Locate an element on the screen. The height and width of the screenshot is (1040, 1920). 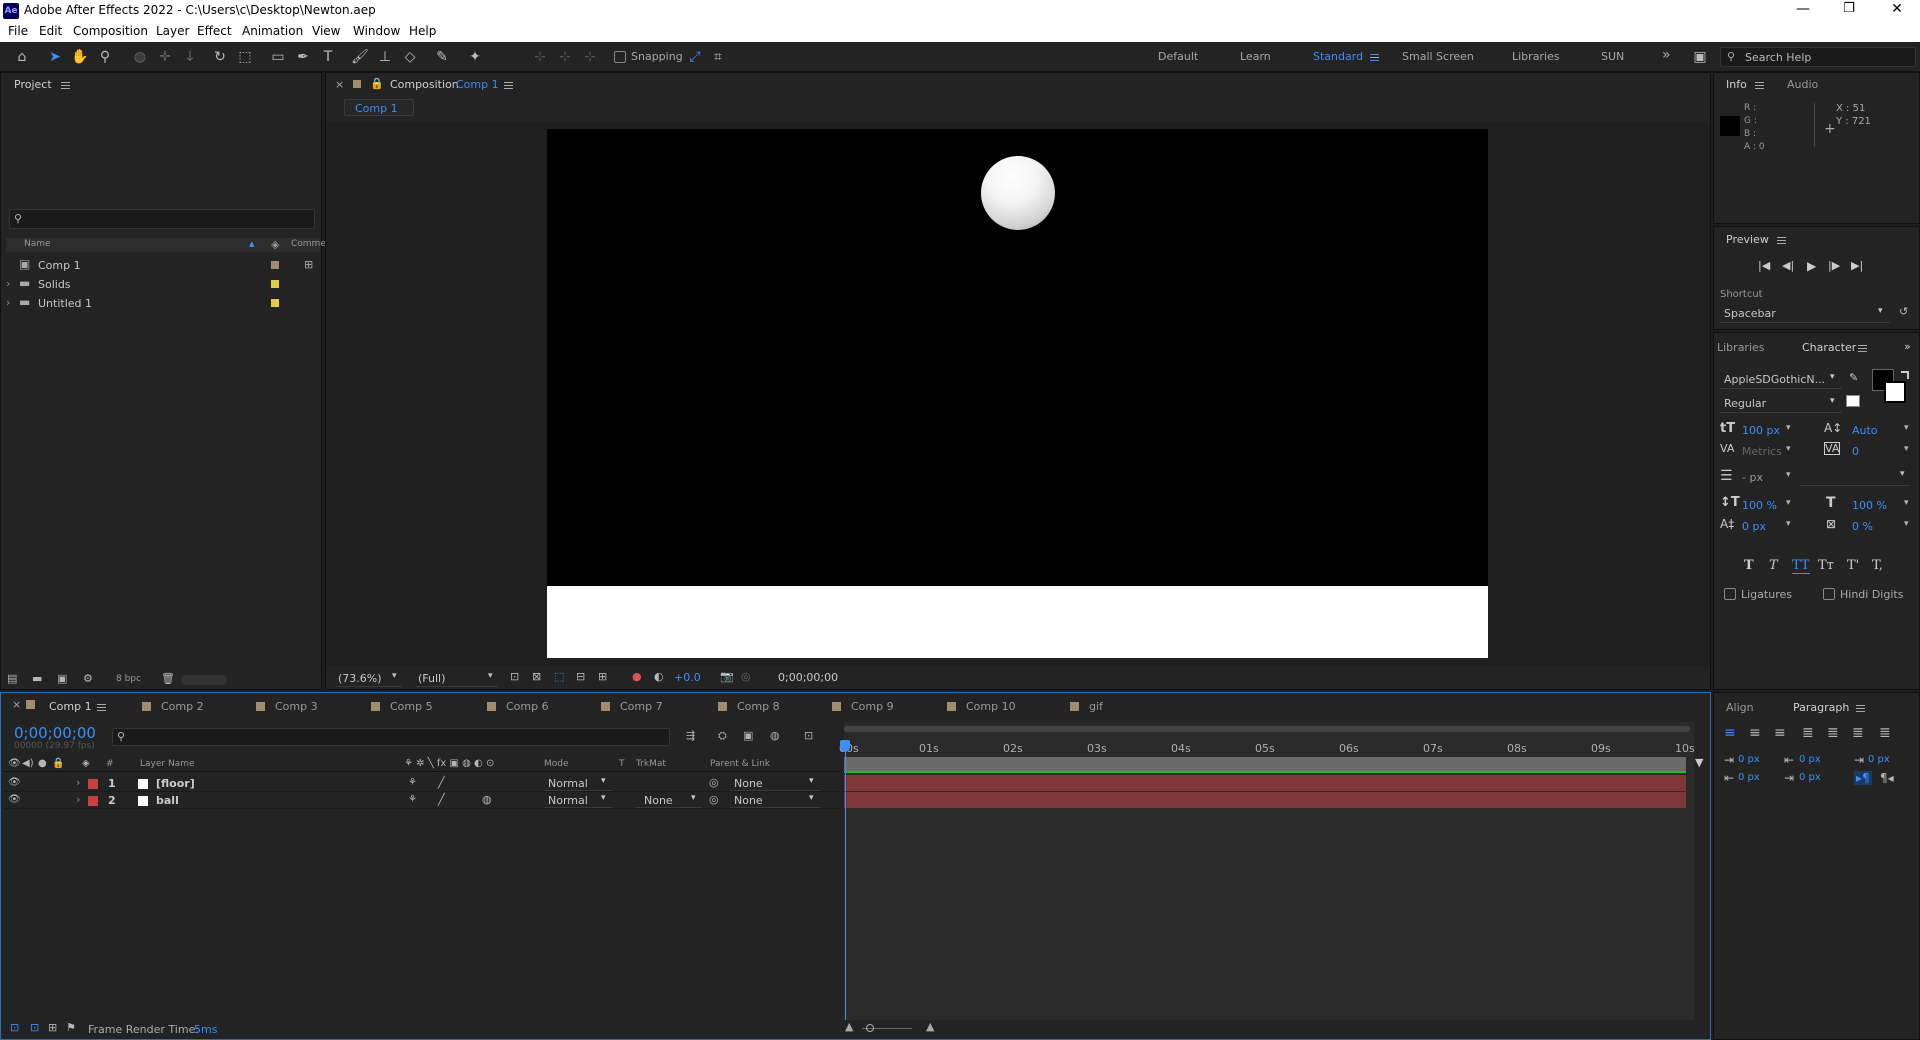
view-axis-icon: ⊹ is located at coordinates (590, 57).